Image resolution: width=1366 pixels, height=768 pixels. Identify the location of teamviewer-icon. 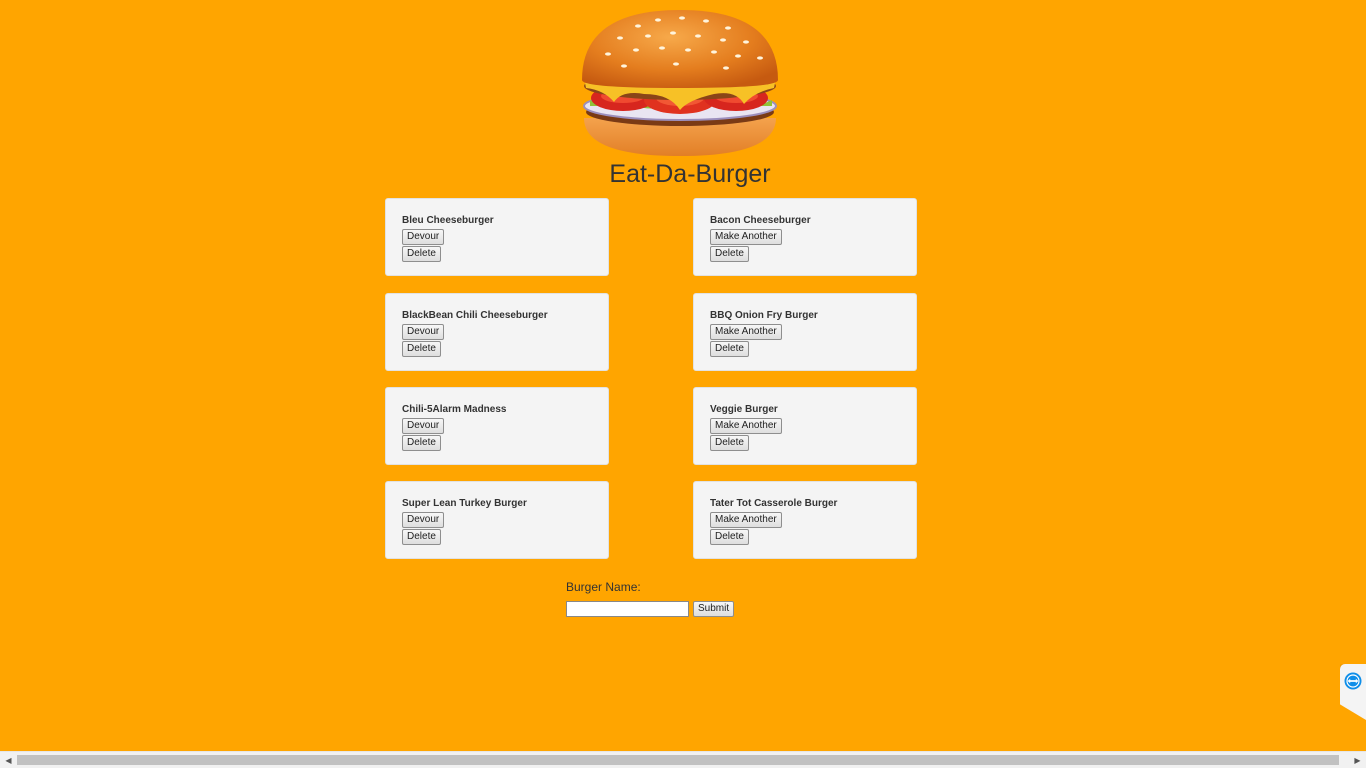
(1353, 681).